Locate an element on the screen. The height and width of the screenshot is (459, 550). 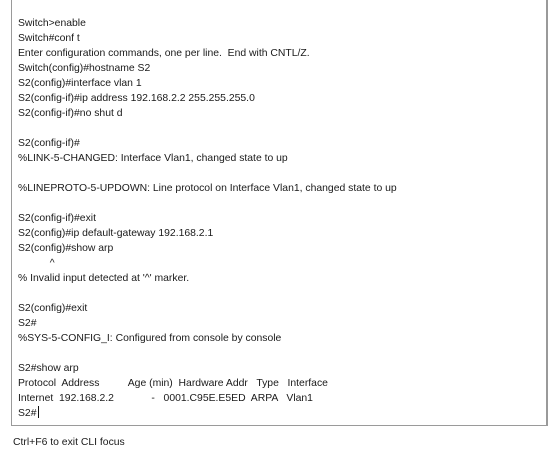
cli-prompt: S2# is located at coordinates (27, 413).